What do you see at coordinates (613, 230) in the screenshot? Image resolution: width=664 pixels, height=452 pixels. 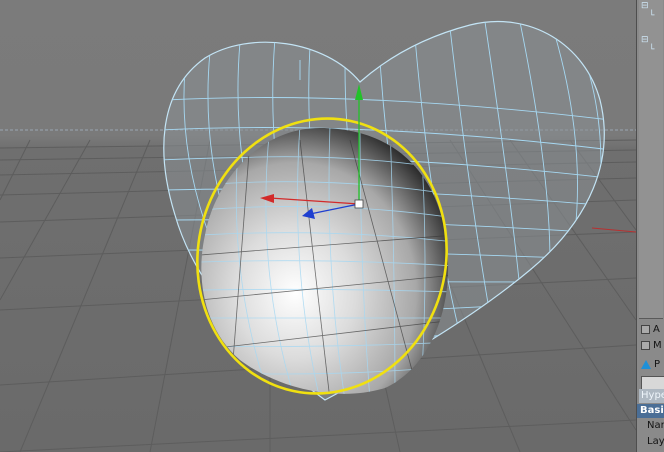 I see `world-x-axis` at bounding box center [613, 230].